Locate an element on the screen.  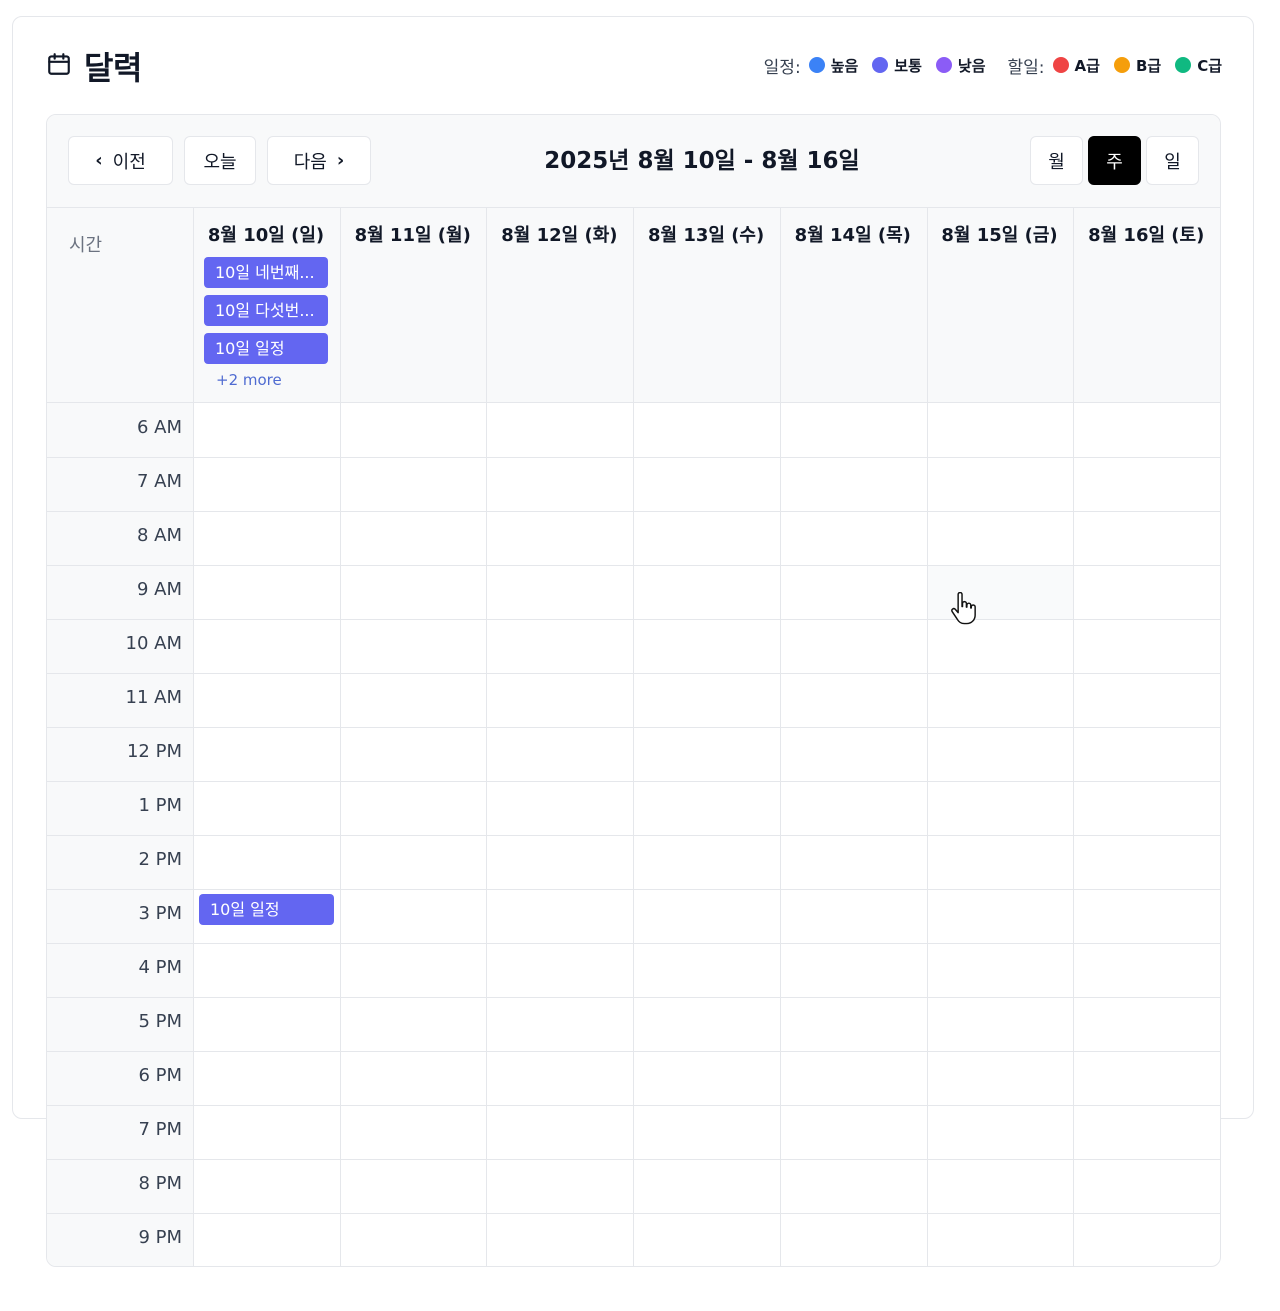
chevron-right-icon: › is located at coordinates (340, 160).